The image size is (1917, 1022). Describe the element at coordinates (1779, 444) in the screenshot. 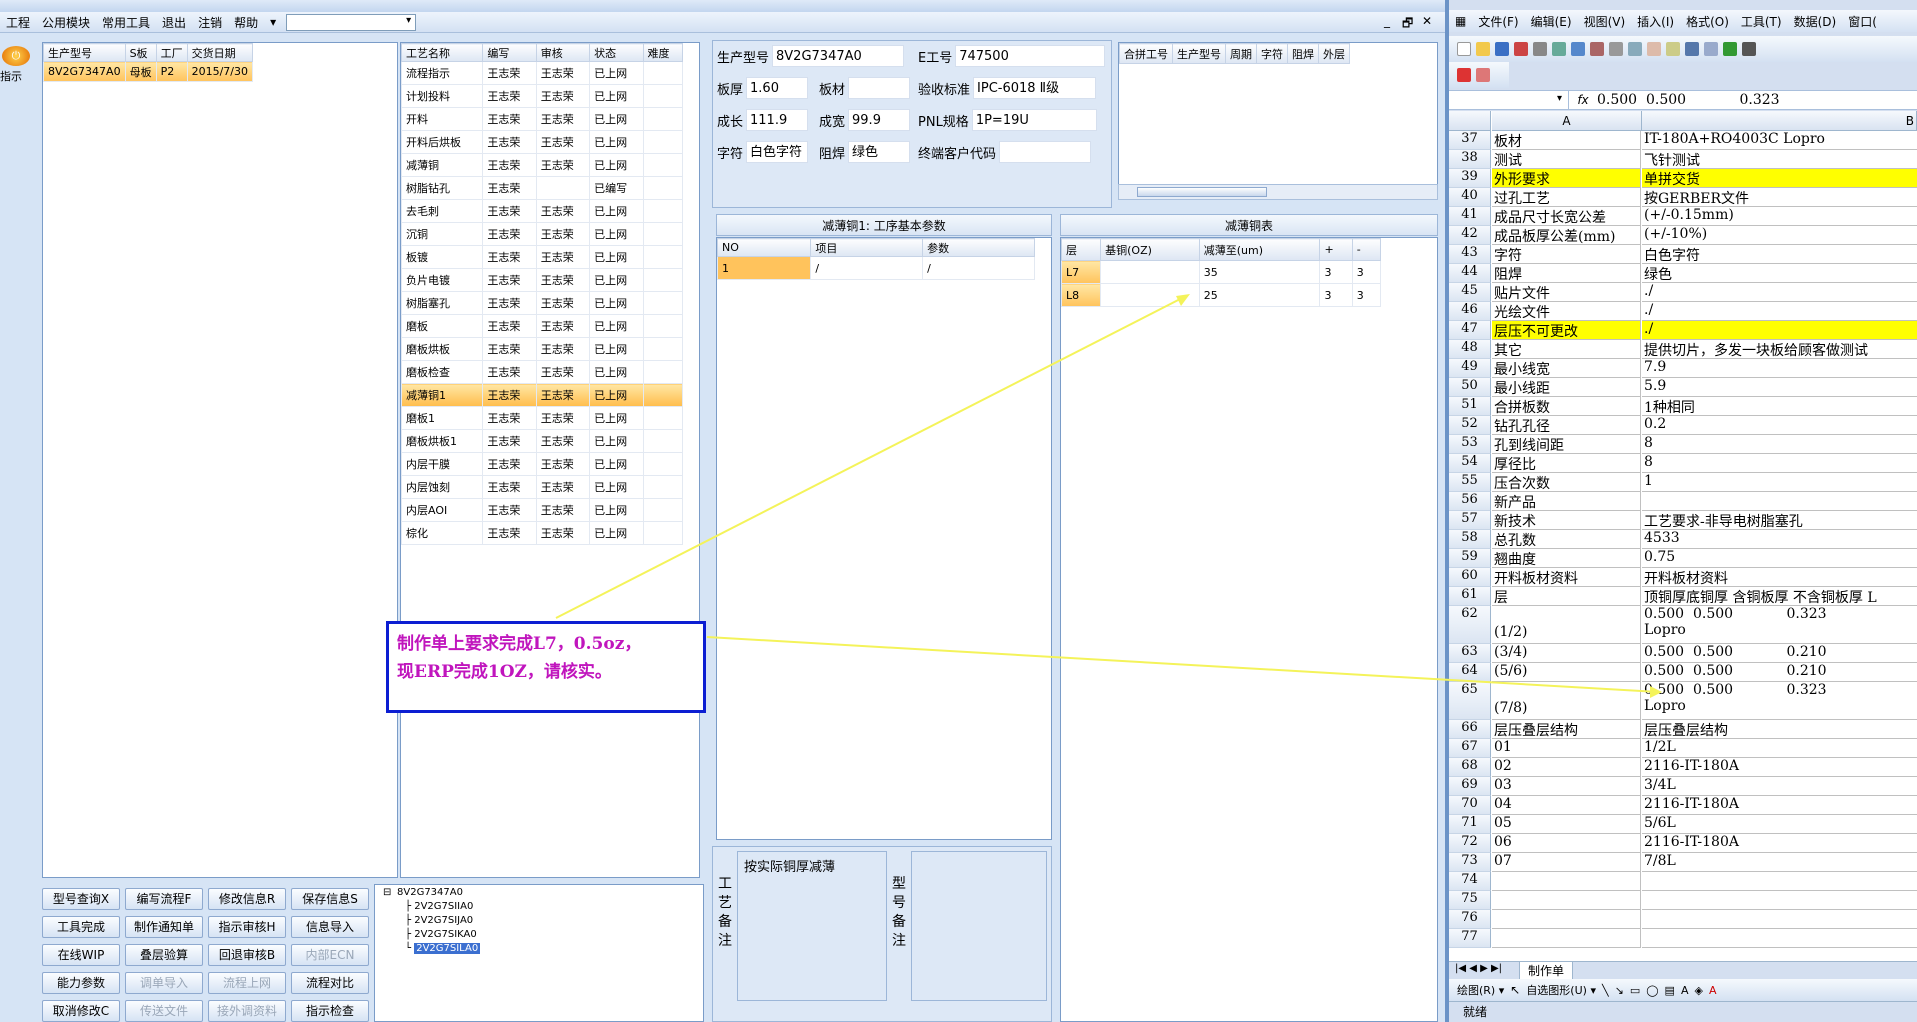

I see `cell-b: 8` at that location.